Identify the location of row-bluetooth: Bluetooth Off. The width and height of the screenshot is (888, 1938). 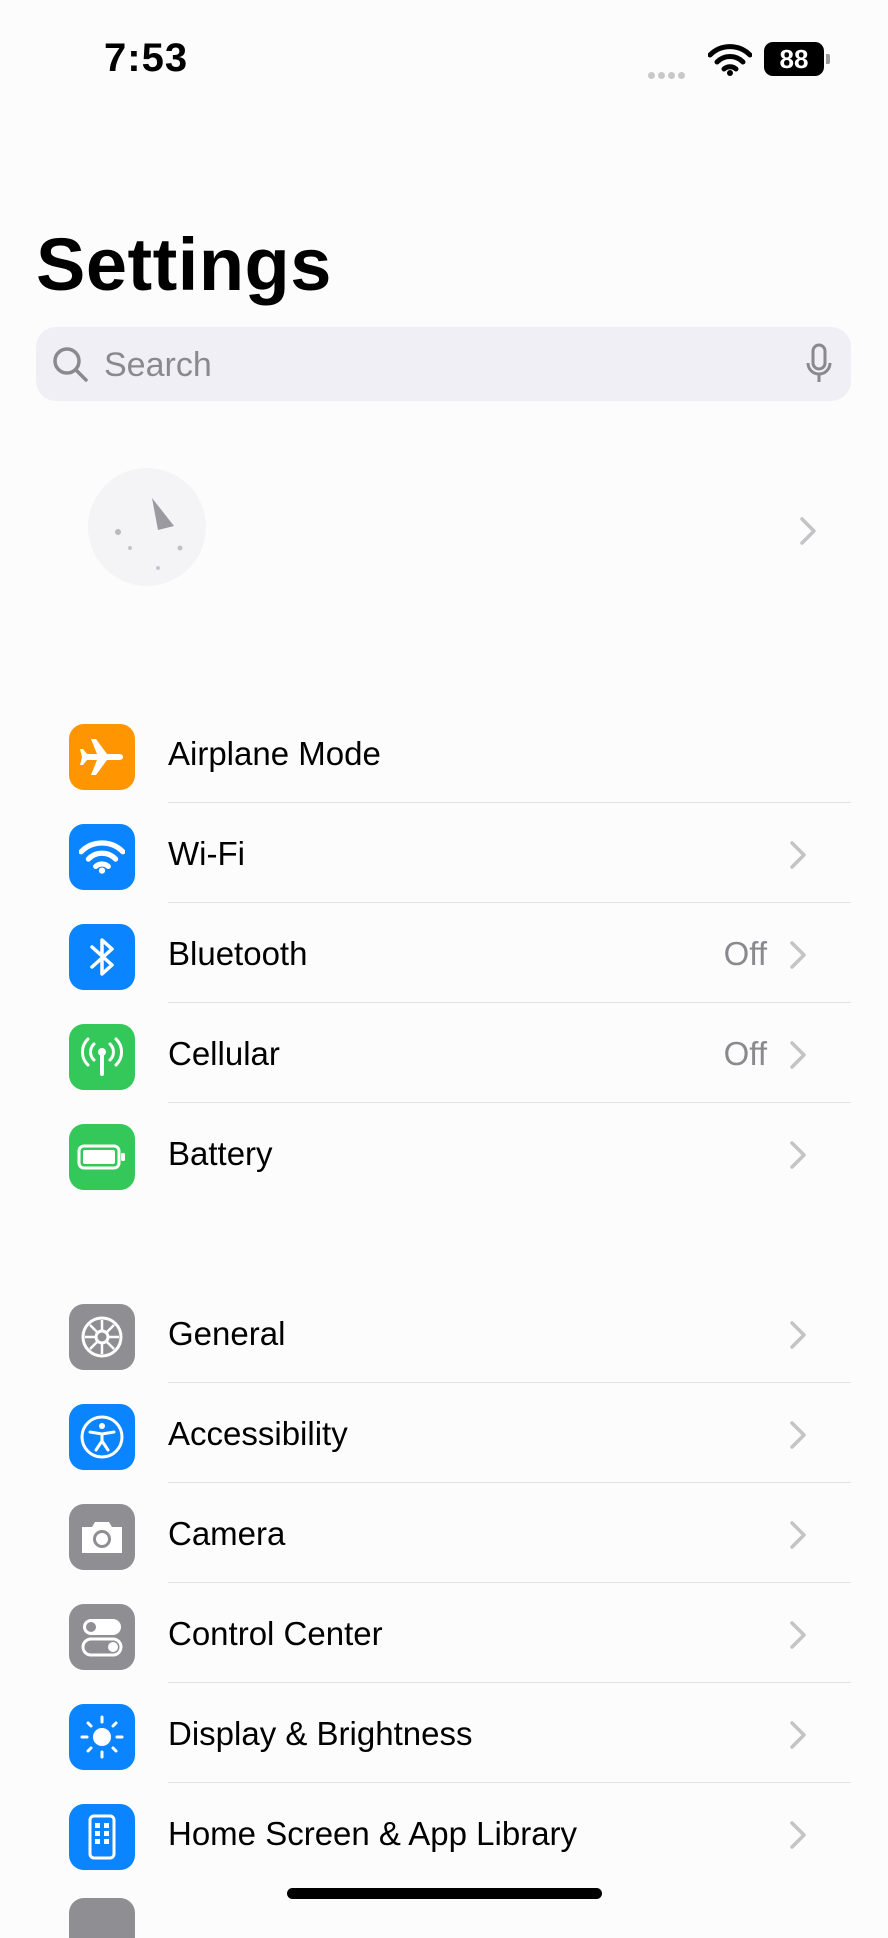
(443, 953).